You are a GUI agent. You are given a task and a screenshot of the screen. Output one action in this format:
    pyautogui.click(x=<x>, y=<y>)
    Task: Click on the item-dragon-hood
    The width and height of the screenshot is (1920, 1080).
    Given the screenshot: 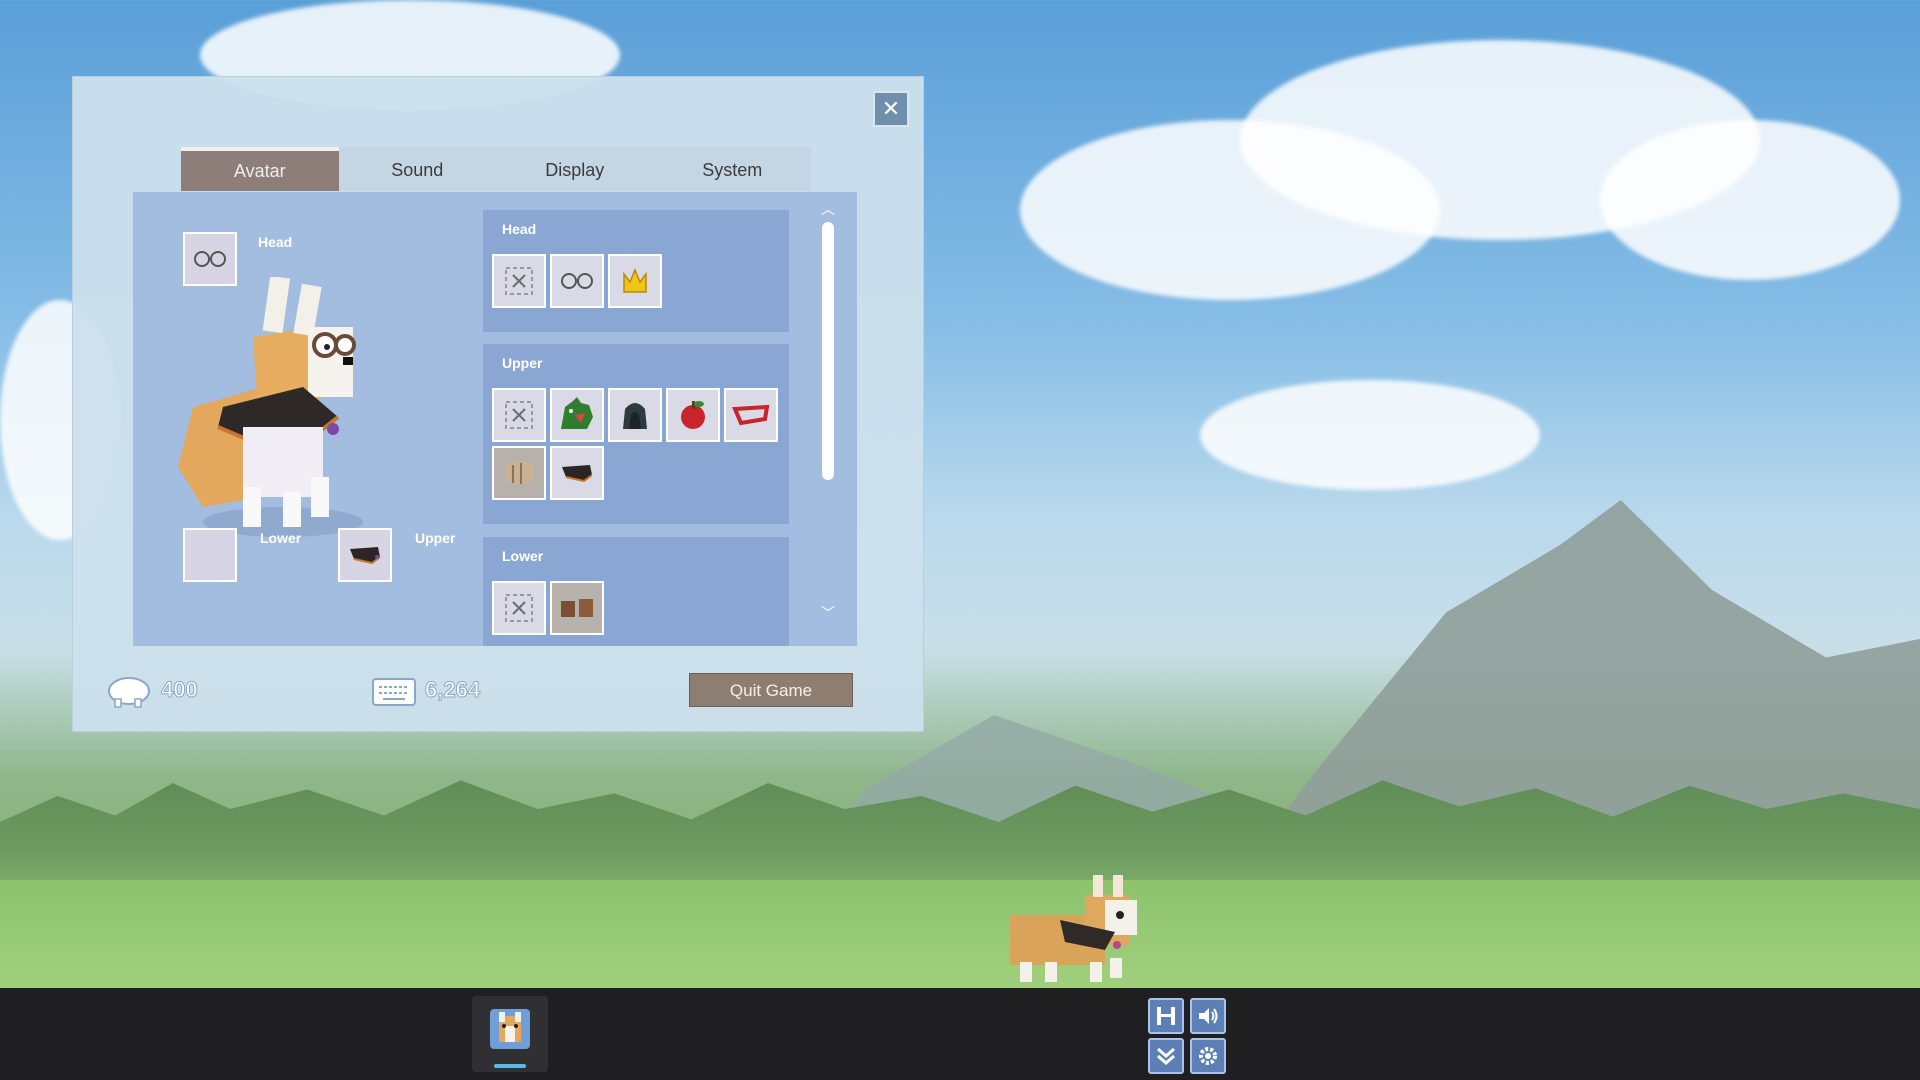 What is the action you would take?
    pyautogui.click(x=577, y=415)
    